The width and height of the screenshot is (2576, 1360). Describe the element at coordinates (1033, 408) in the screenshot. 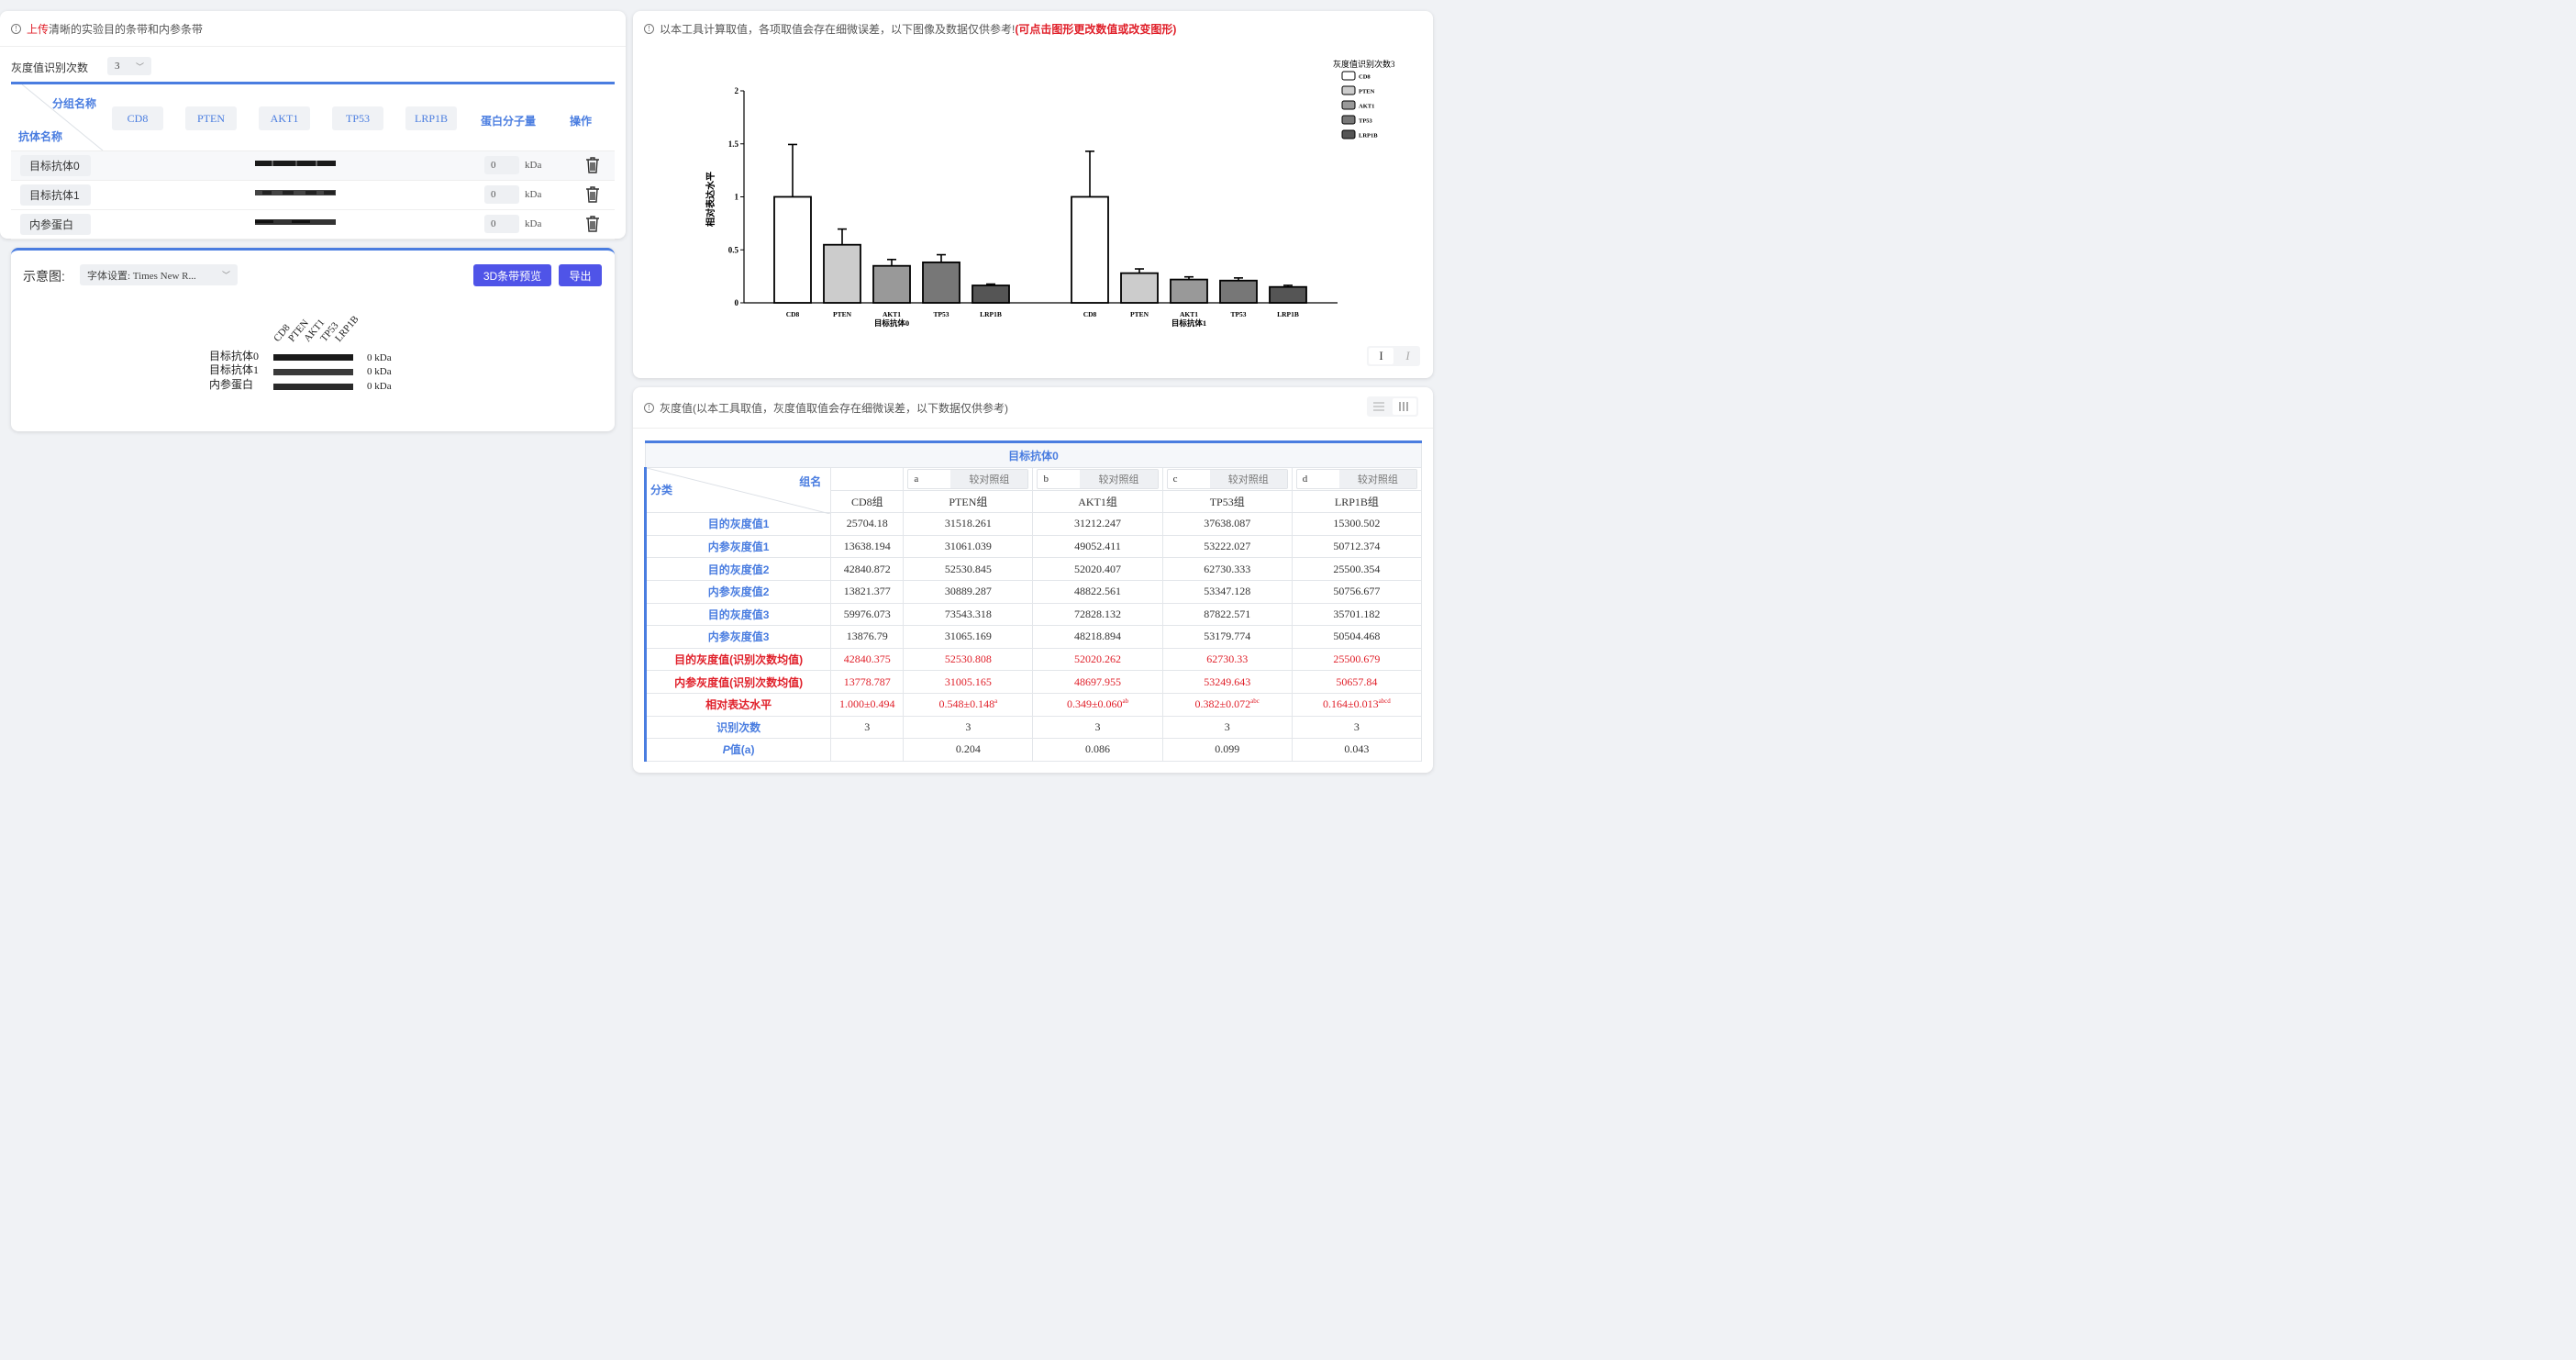

I see `gray-panel-header: ! 灰度值(以本工具取值，灰度值取值会存在细微误差，以下数据仅供参考)` at that location.